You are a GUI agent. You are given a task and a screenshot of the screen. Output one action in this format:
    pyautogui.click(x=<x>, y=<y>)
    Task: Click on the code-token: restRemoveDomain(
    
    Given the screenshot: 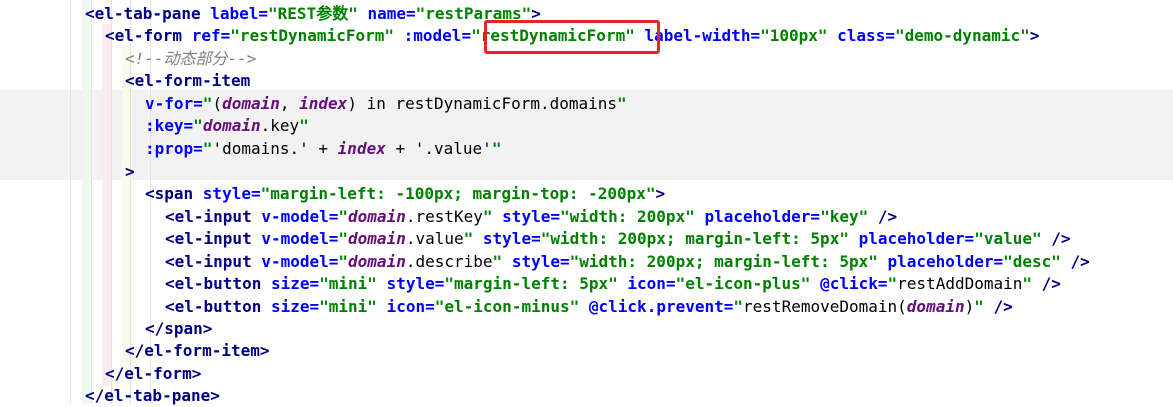 What is the action you would take?
    pyautogui.click(x=825, y=306)
    